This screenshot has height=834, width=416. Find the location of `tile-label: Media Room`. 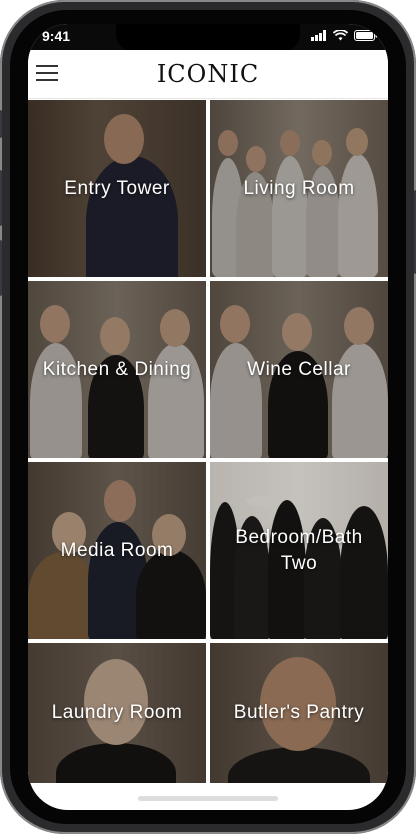

tile-label: Media Room is located at coordinates (117, 550).